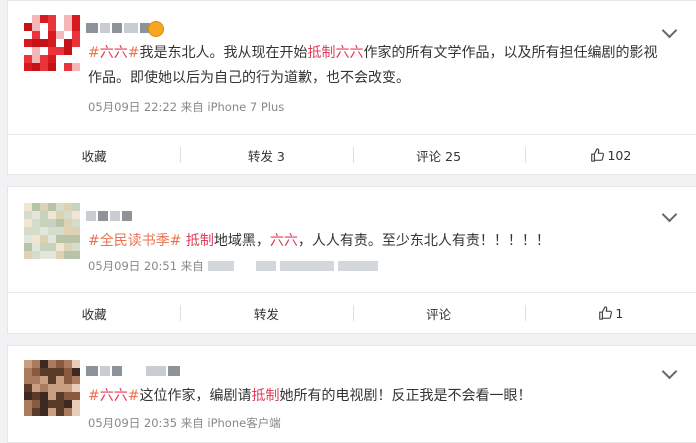 This screenshot has width=696, height=443. Describe the element at coordinates (156, 29) in the screenshot. I see `vip-badge-icon` at that location.